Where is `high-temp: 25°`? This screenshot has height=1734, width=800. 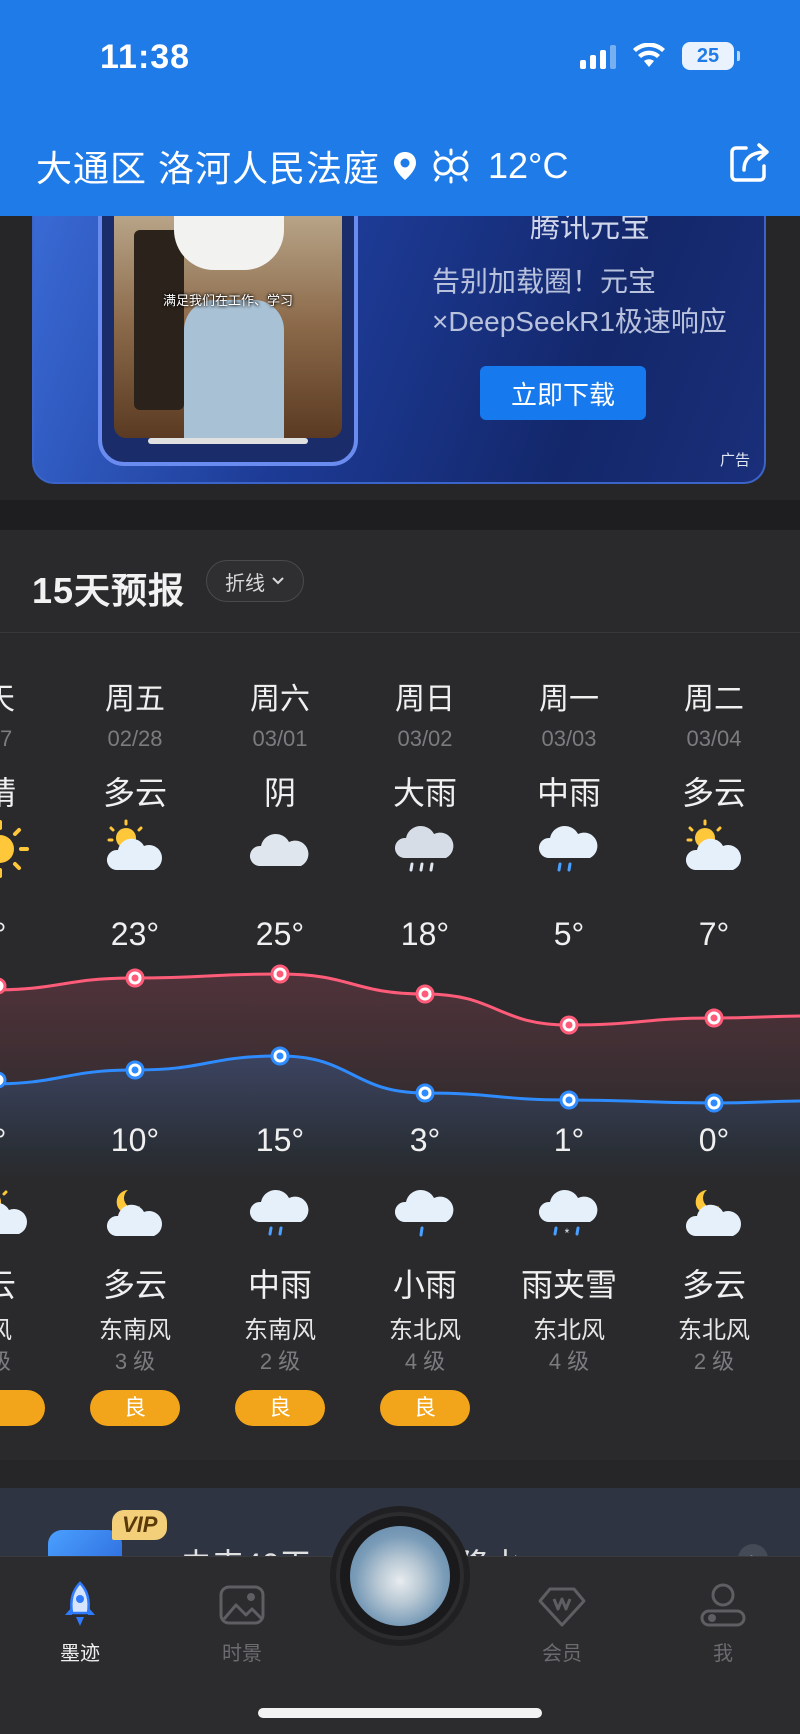 high-temp: 25° is located at coordinates (280, 934).